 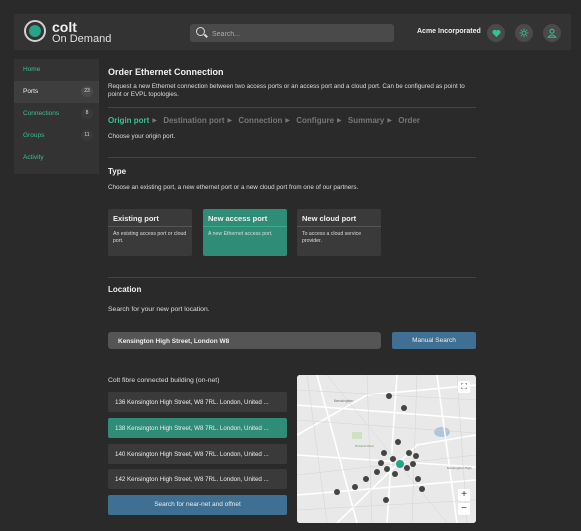 I want to click on user-profile-button, so click(x=552, y=33).